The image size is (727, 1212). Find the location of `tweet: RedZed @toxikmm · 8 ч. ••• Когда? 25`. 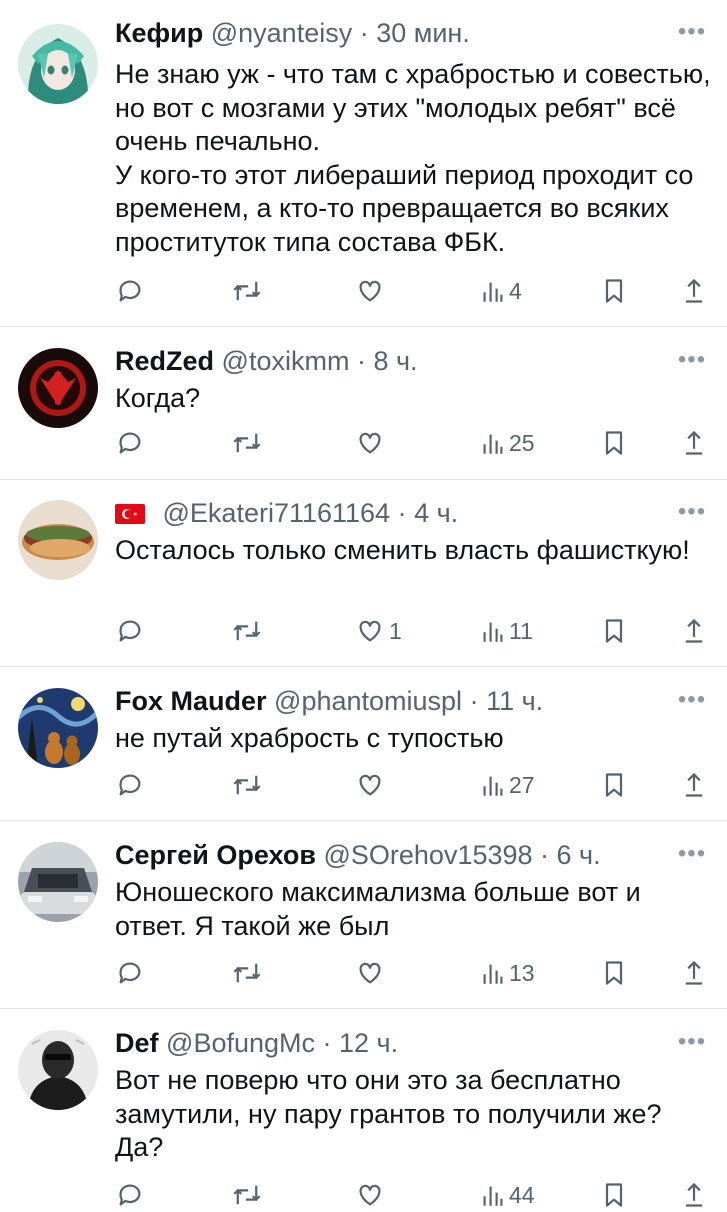

tweet: RedZed @toxikmm · 8 ч. ••• Когда? 25 is located at coordinates (363, 411).